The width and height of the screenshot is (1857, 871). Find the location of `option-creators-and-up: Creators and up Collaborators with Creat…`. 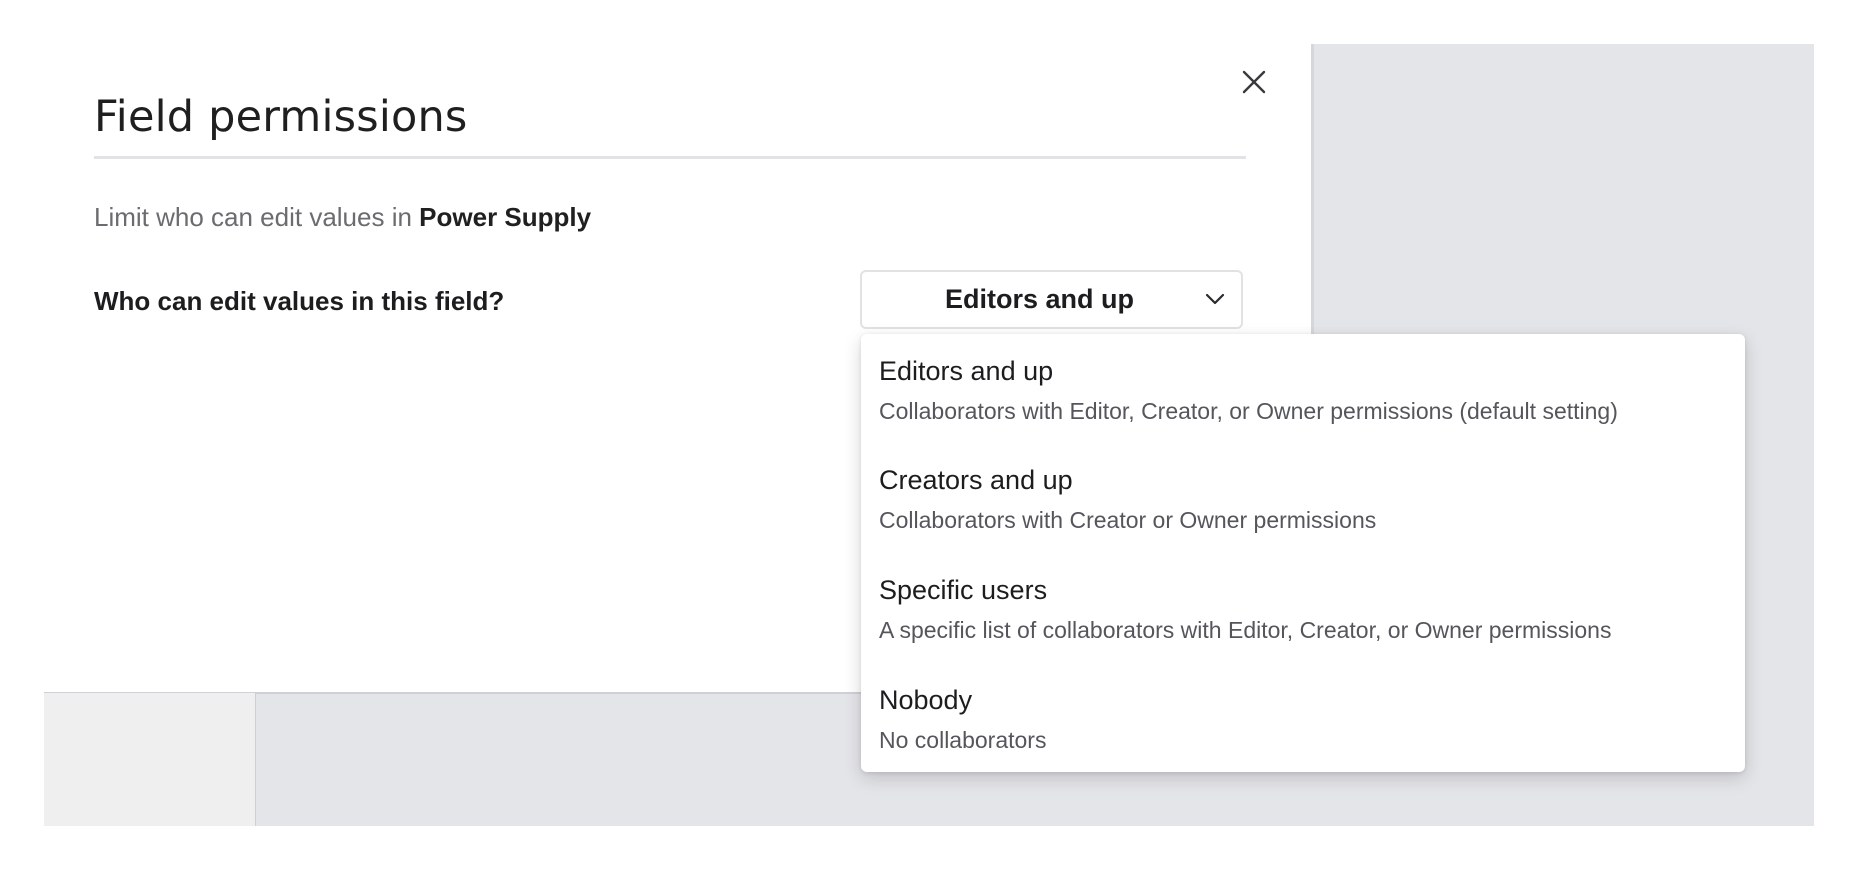

option-creators-and-up: Creators and up Collaborators with Creat… is located at coordinates (1303, 497).